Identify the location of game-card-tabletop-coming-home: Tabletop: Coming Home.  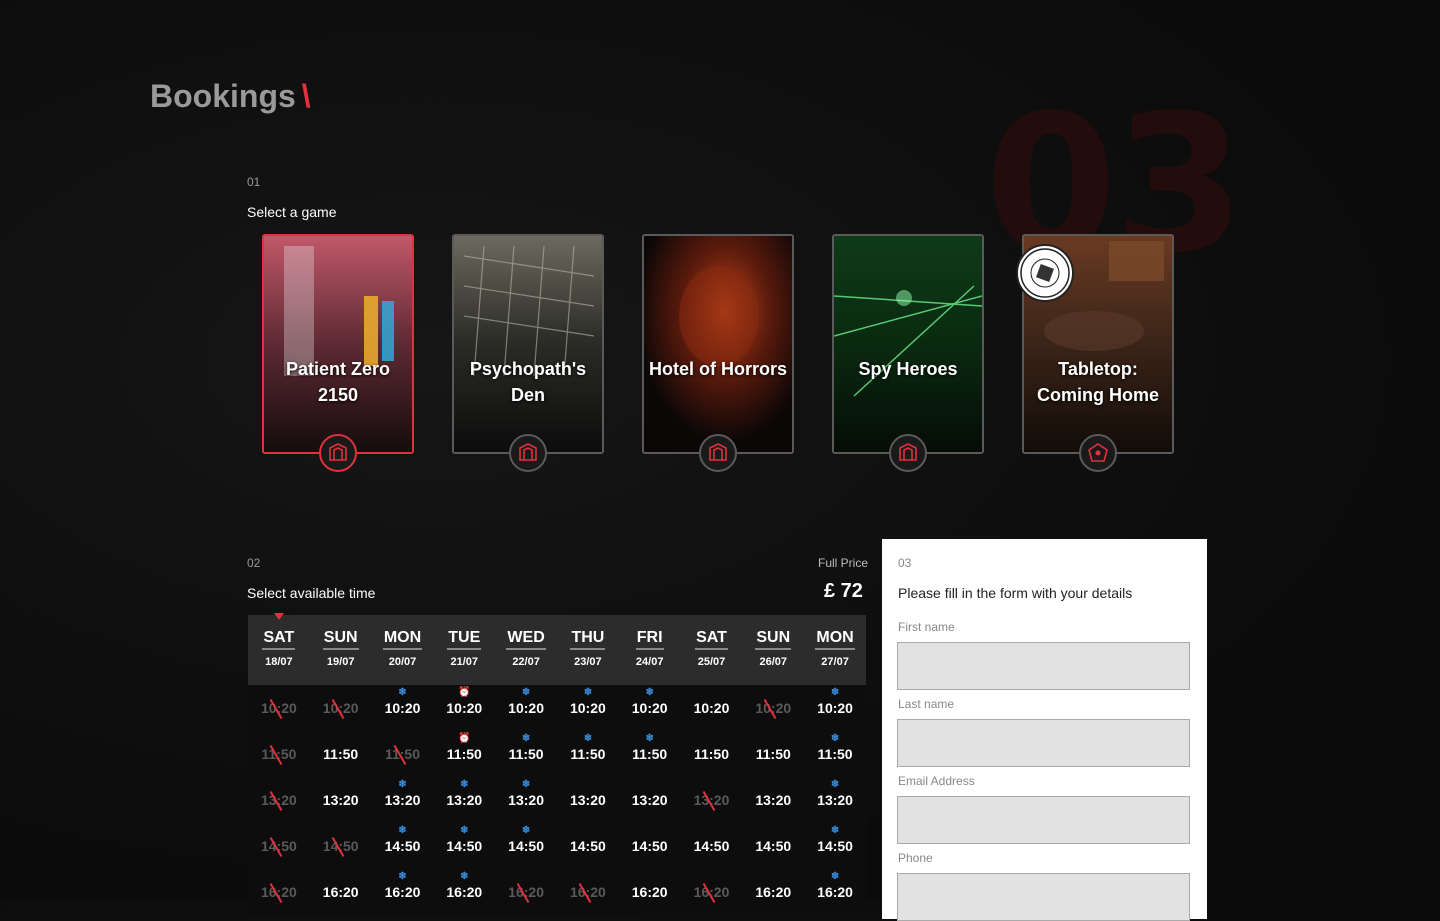
(1095, 353).